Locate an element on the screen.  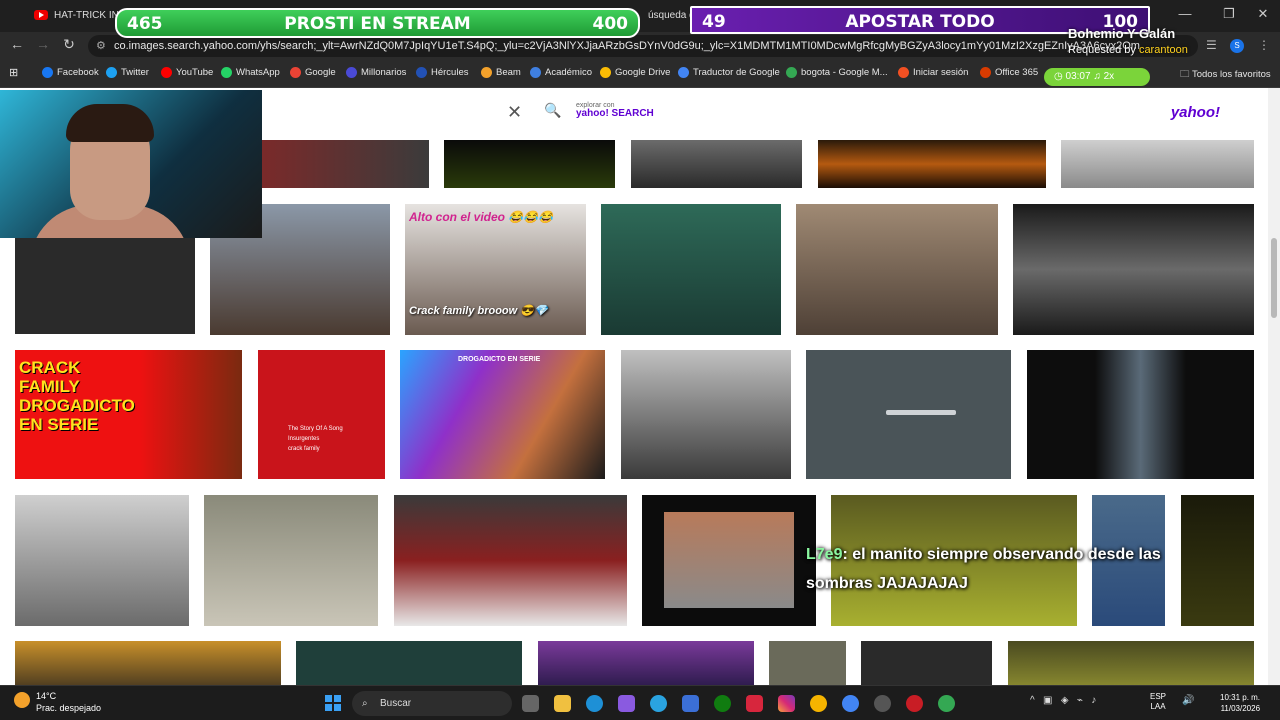
reload-icon: ↻ is located at coordinates (69, 44).